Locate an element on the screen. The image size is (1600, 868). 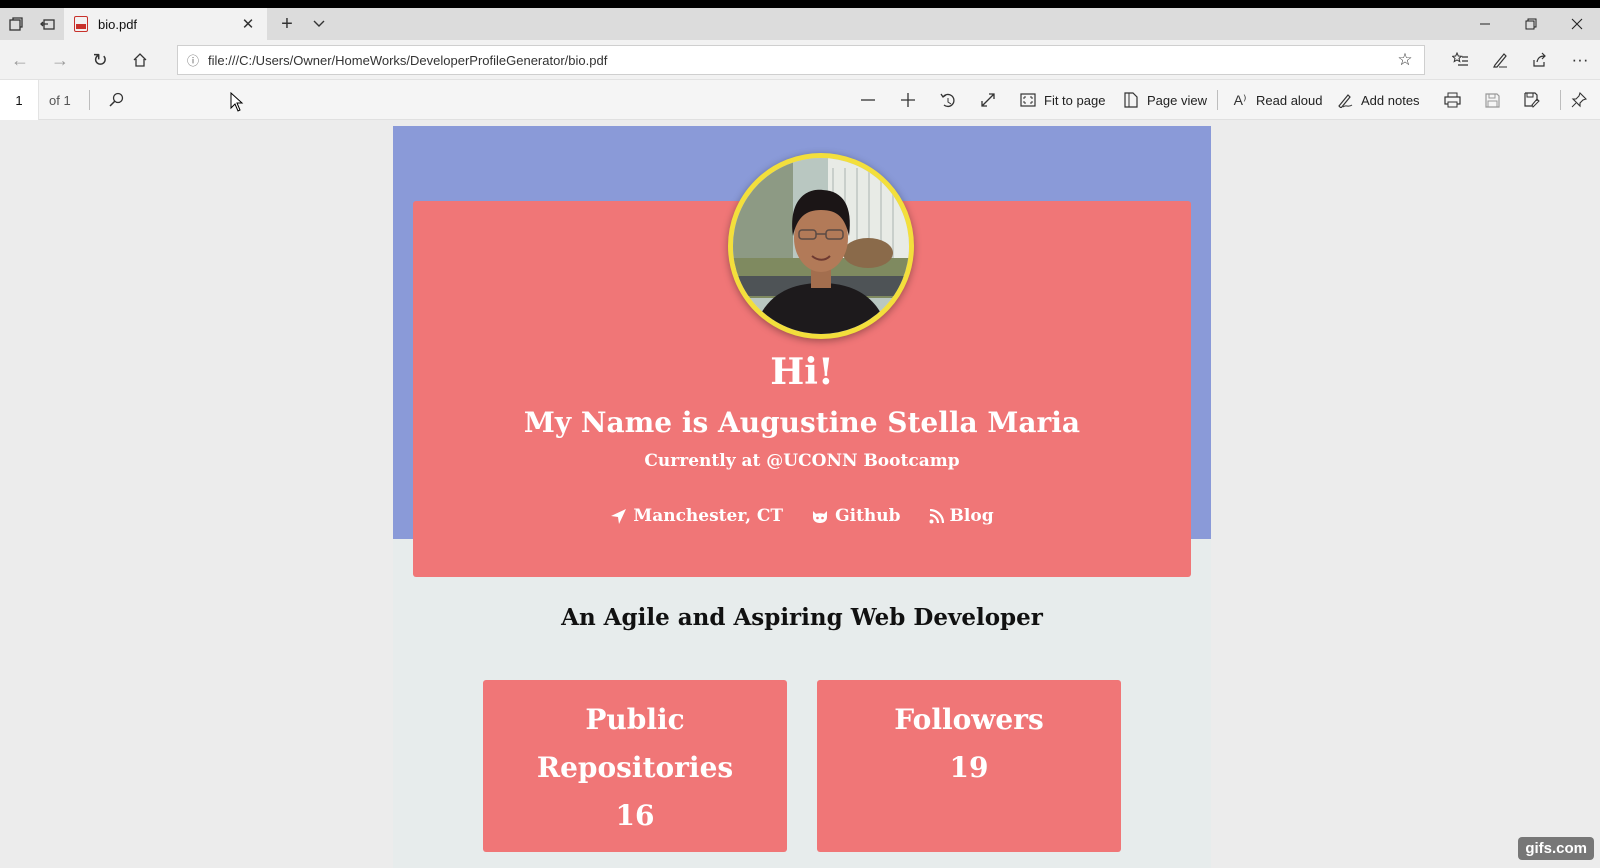
tabs-aside-icon is located at coordinates (16, 24).